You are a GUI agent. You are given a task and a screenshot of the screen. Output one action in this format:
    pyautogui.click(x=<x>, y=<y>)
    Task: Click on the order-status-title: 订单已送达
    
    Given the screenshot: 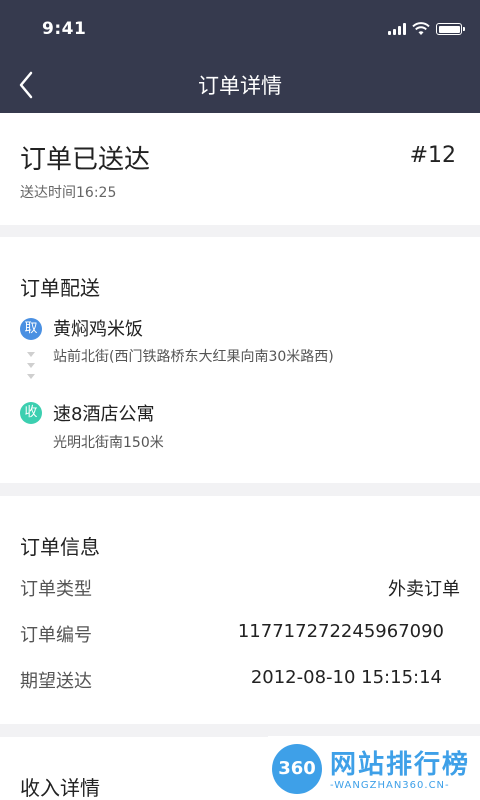 What is the action you would take?
    pyautogui.click(x=85, y=160)
    